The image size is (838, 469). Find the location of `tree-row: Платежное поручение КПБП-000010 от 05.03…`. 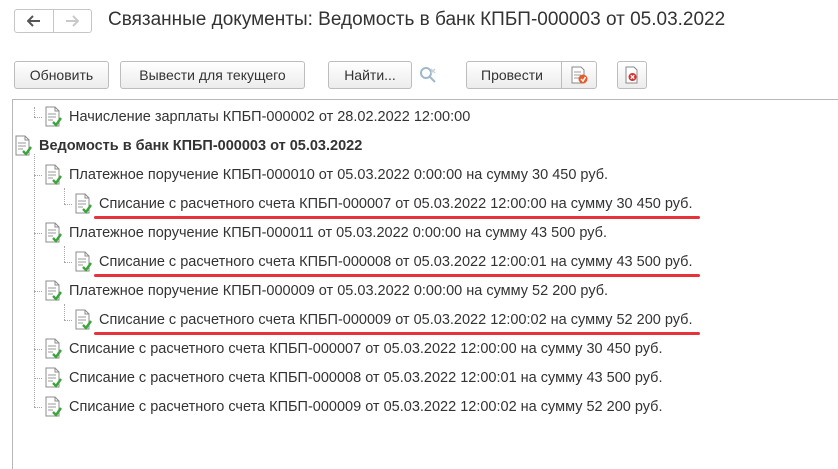

tree-row: Платежное поручение КПБП-000010 от 05.03… is located at coordinates (326, 174).